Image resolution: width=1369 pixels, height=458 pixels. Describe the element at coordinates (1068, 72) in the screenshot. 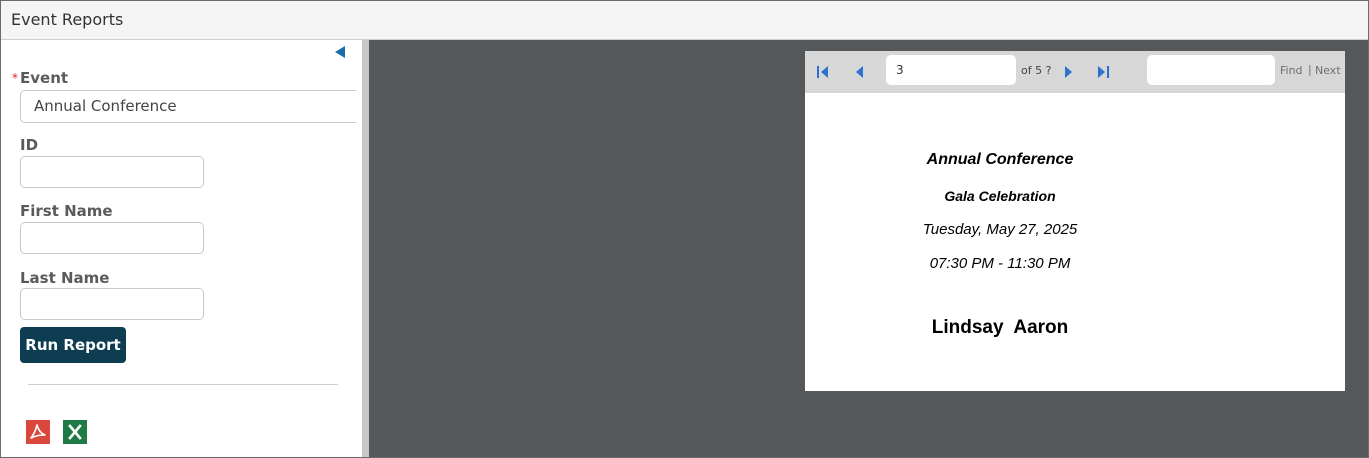

I see `next-page-icon` at that location.